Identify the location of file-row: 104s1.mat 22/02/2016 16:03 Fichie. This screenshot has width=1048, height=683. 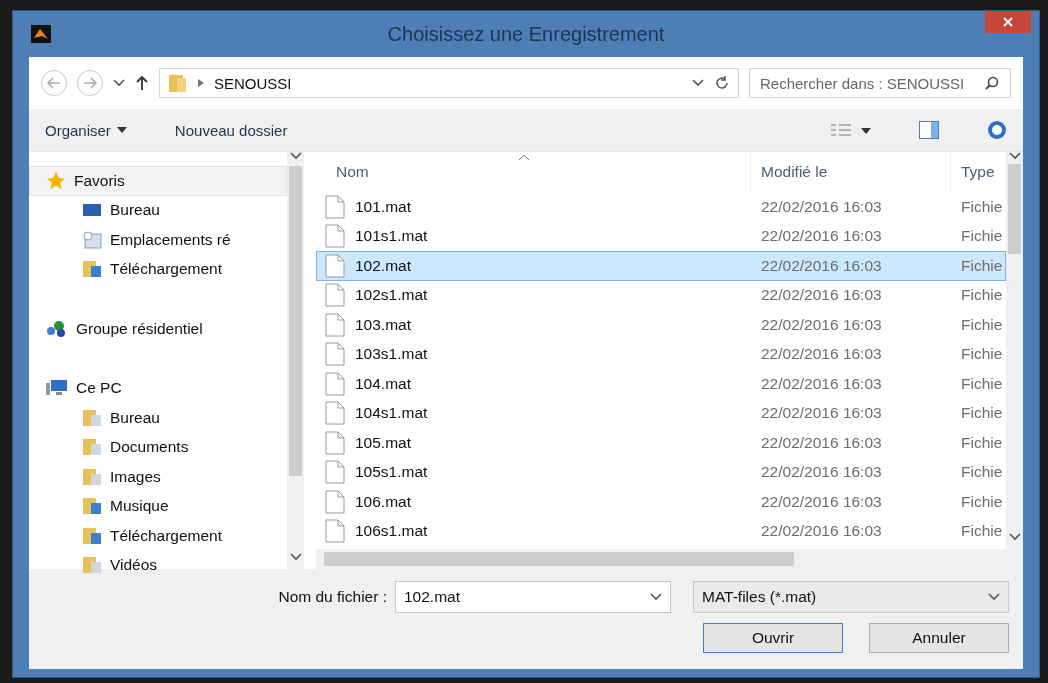
(661, 413).